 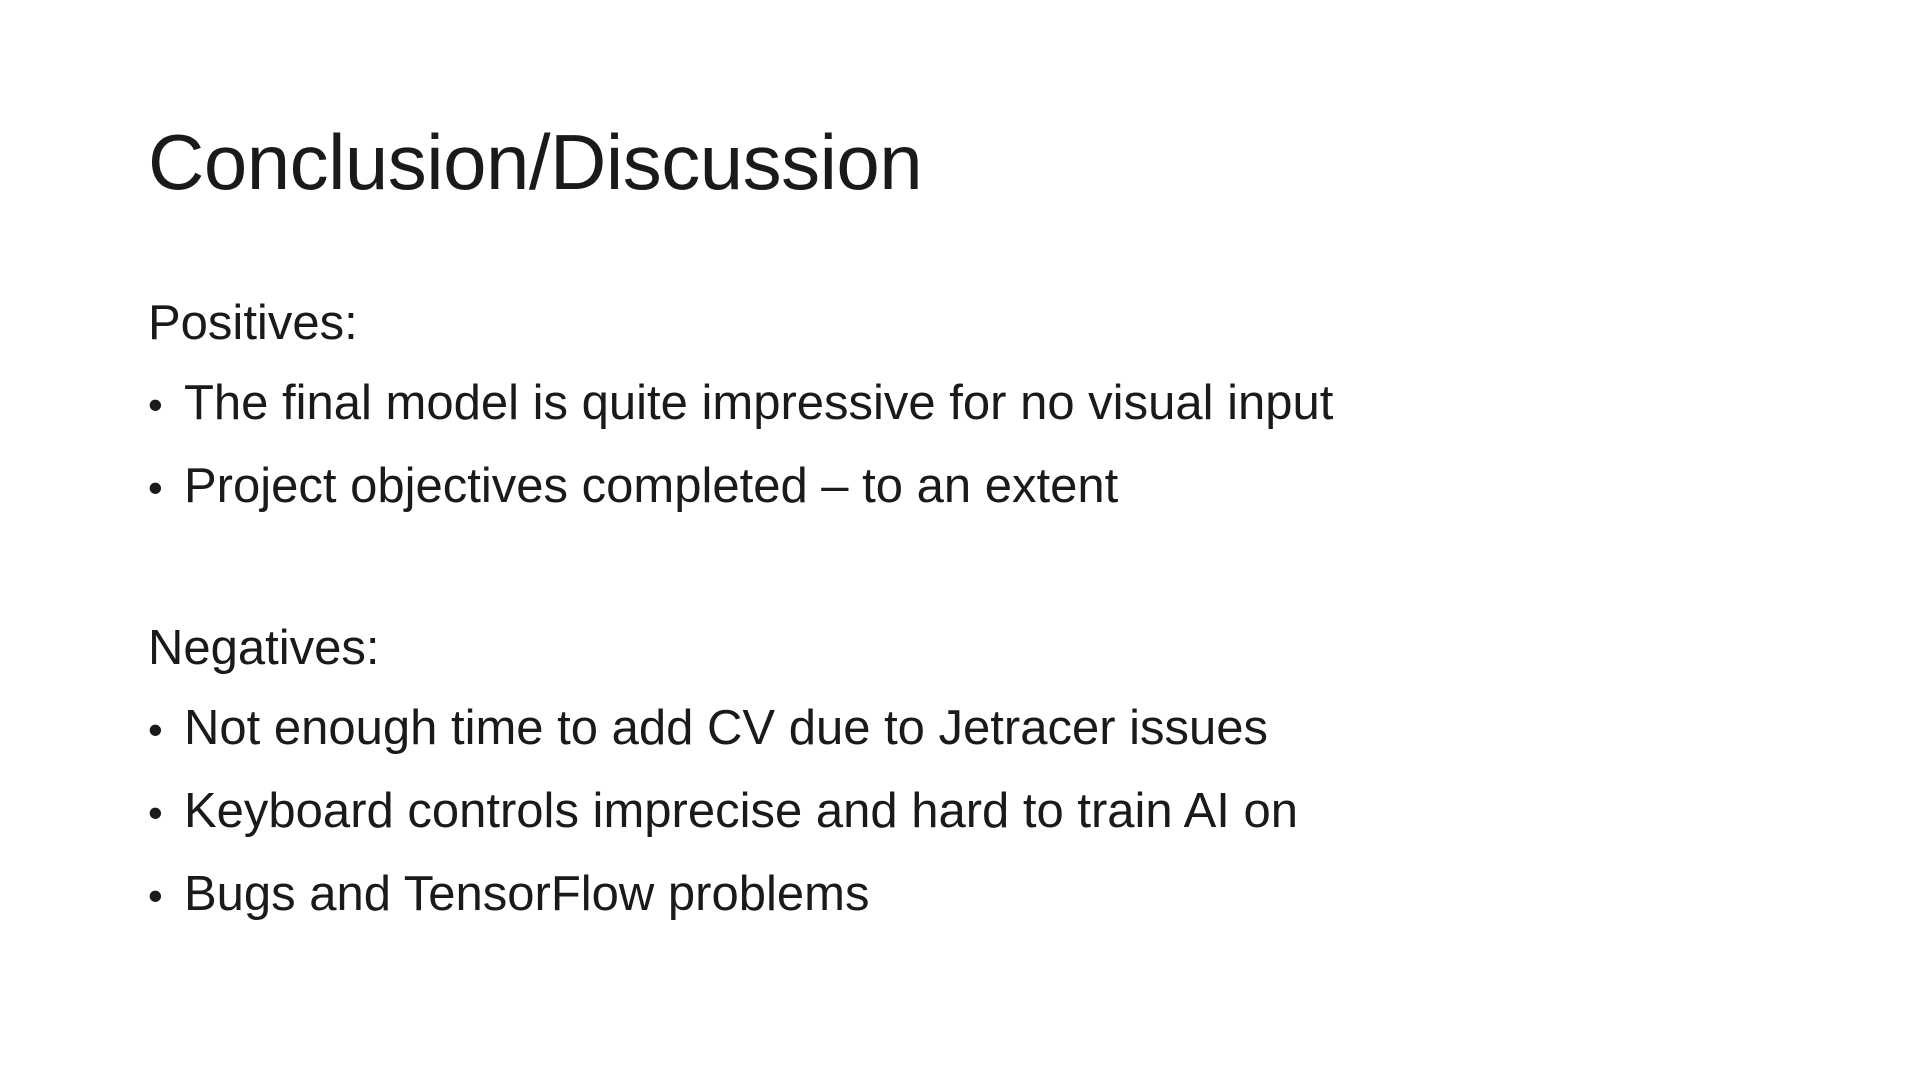 I want to click on negatives-heading: Negatives:, so click(x=264, y=648).